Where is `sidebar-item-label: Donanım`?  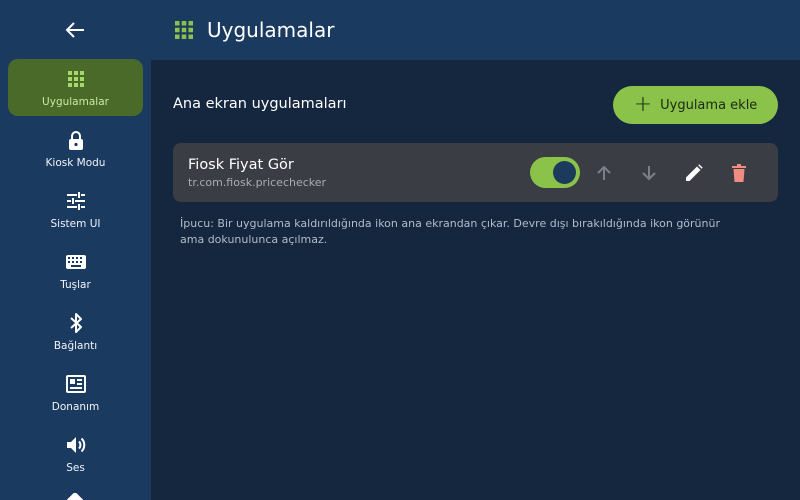
sidebar-item-label: Donanım is located at coordinates (75, 406).